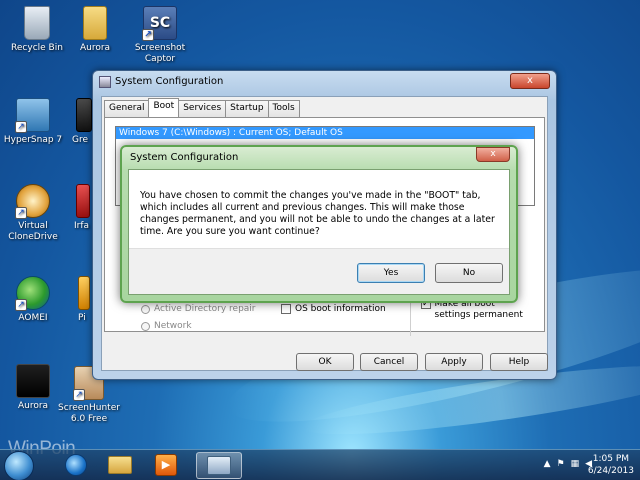  What do you see at coordinates (391, 273) in the screenshot?
I see `yes-button: Yes` at bounding box center [391, 273].